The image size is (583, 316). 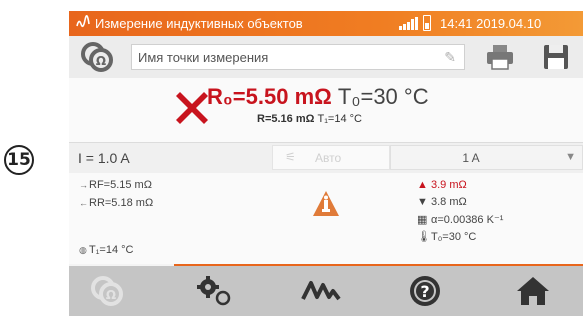 I want to click on main-resistance: R₀=5.50 mΩ, so click(x=269, y=96).